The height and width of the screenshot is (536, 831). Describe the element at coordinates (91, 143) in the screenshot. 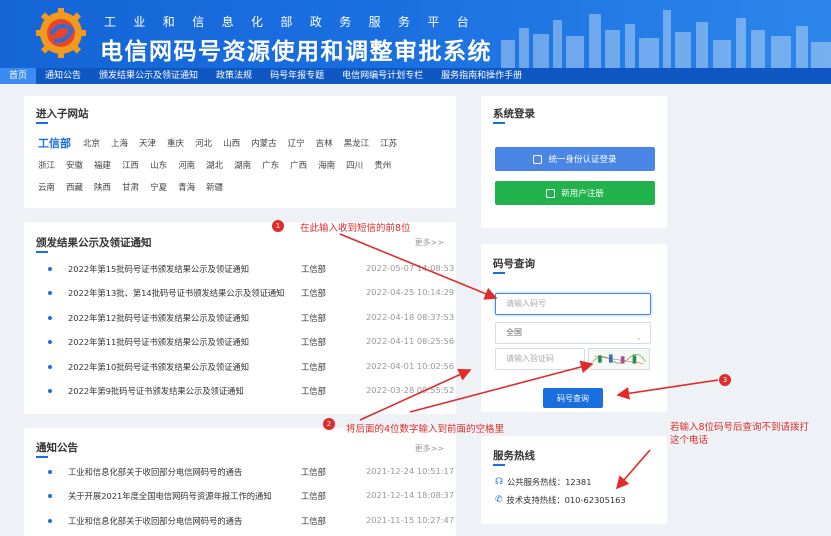

I see `subsite-link: 北京` at that location.